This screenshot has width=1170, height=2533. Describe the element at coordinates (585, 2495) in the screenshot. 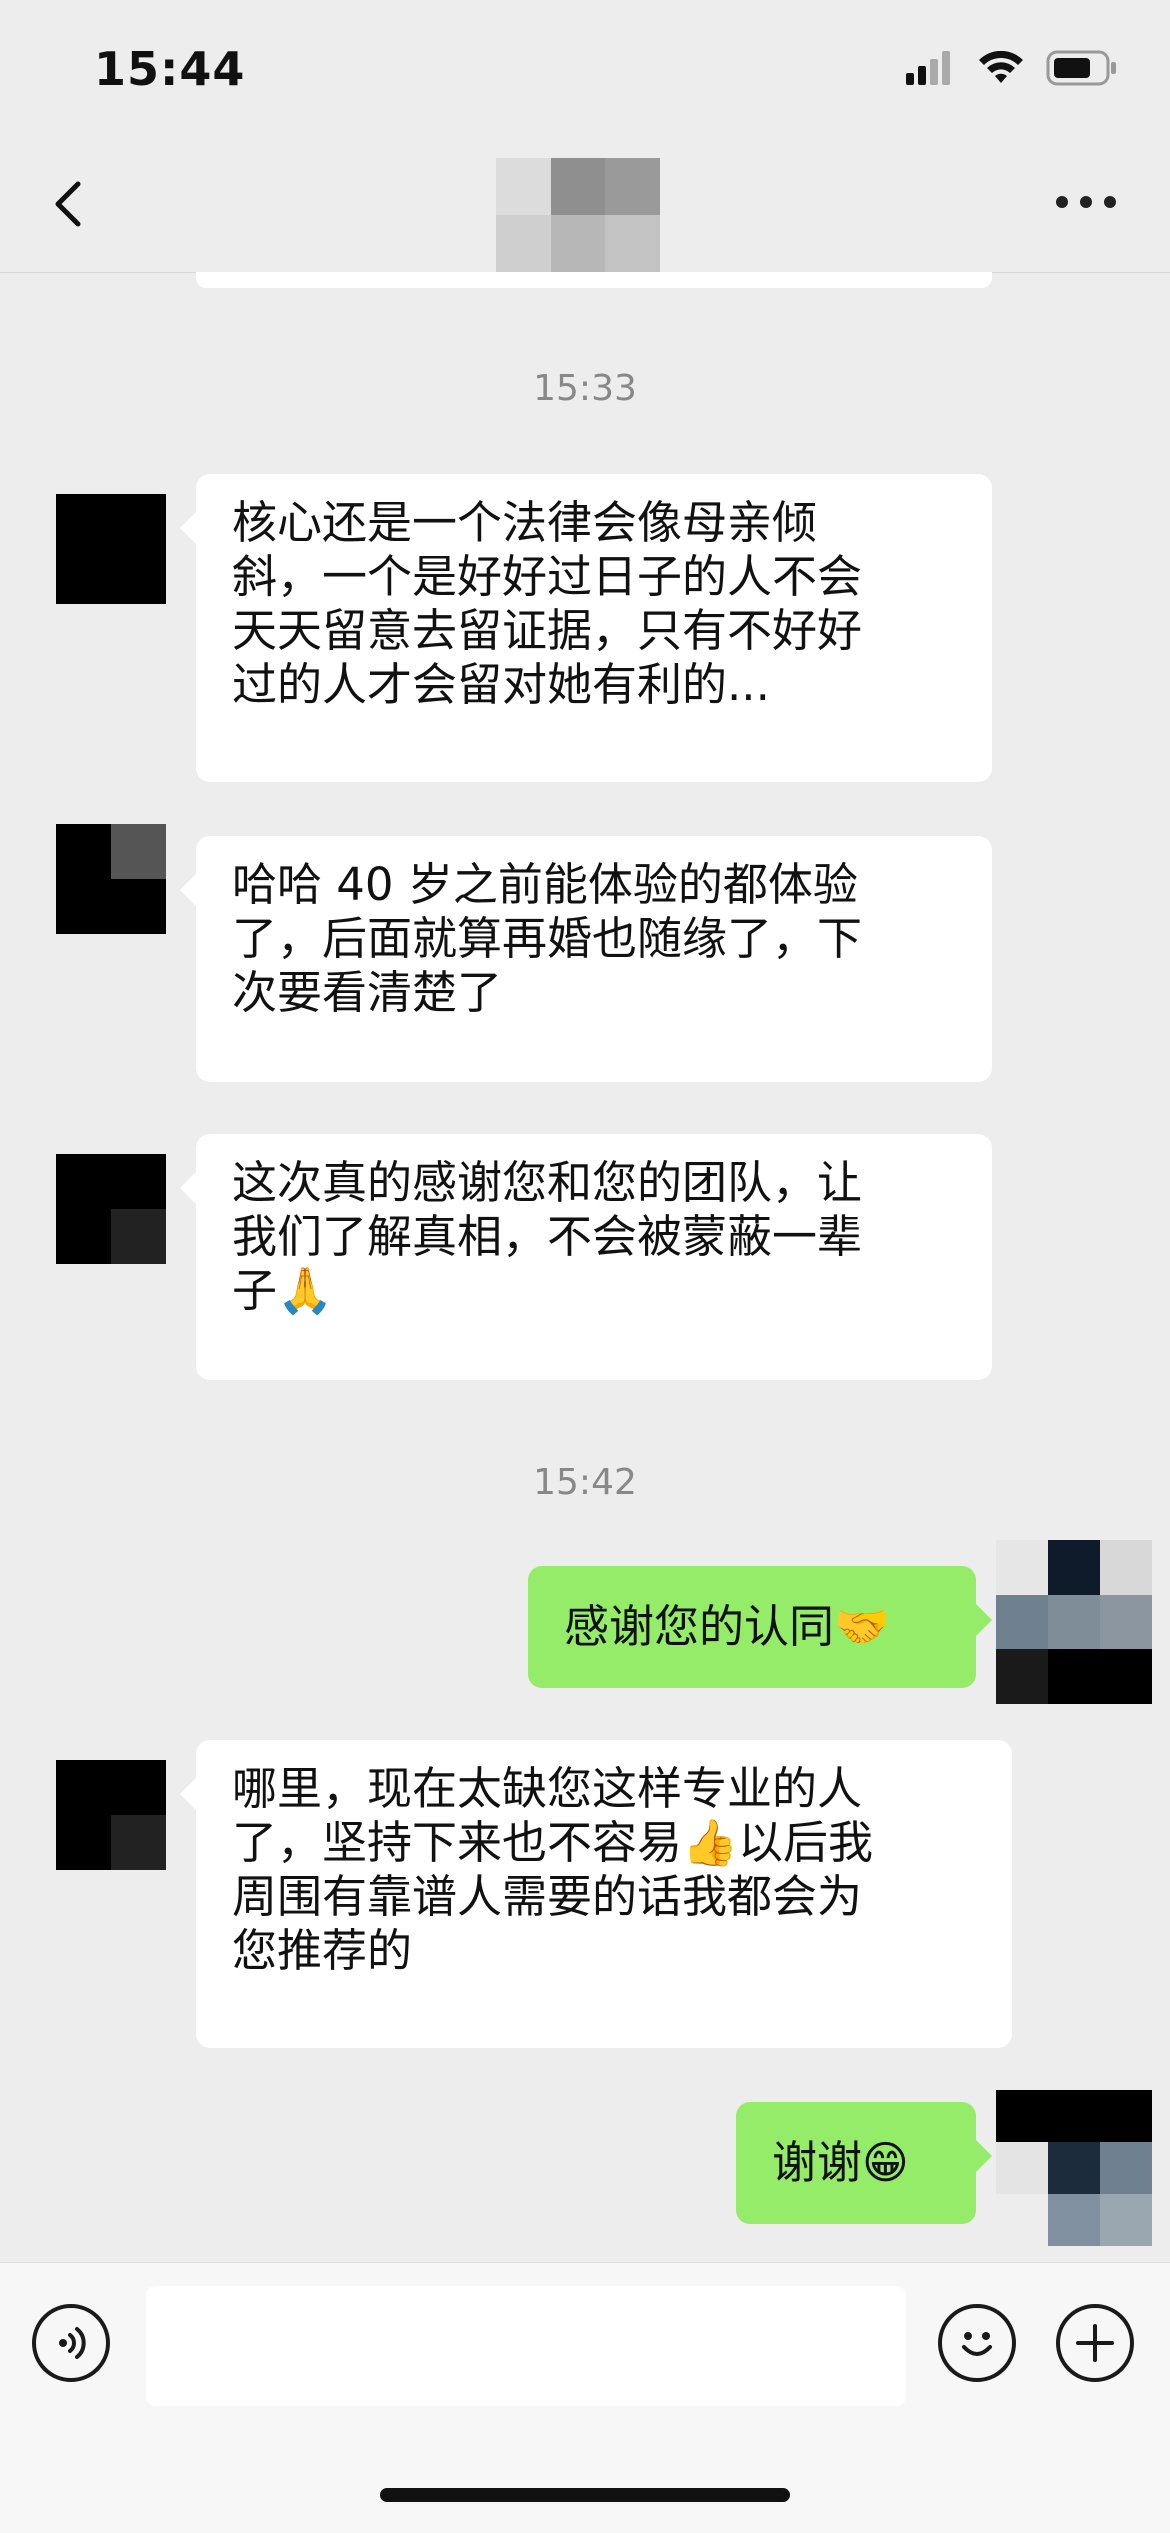

I see `home-indicator` at that location.